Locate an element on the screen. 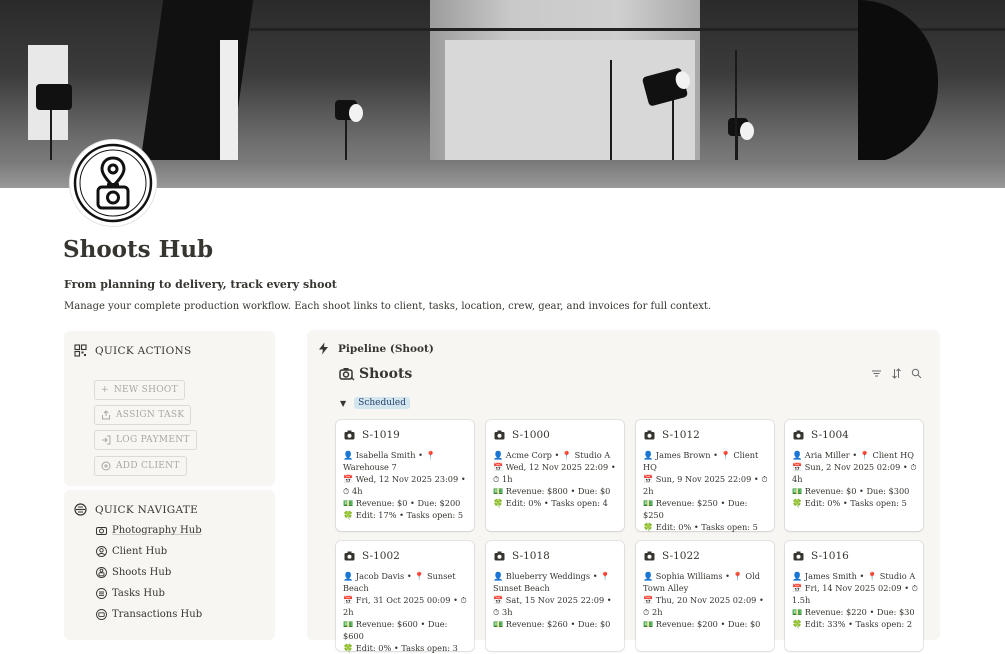  group-header-scheduled: ▼ Scheduled is located at coordinates (375, 403).